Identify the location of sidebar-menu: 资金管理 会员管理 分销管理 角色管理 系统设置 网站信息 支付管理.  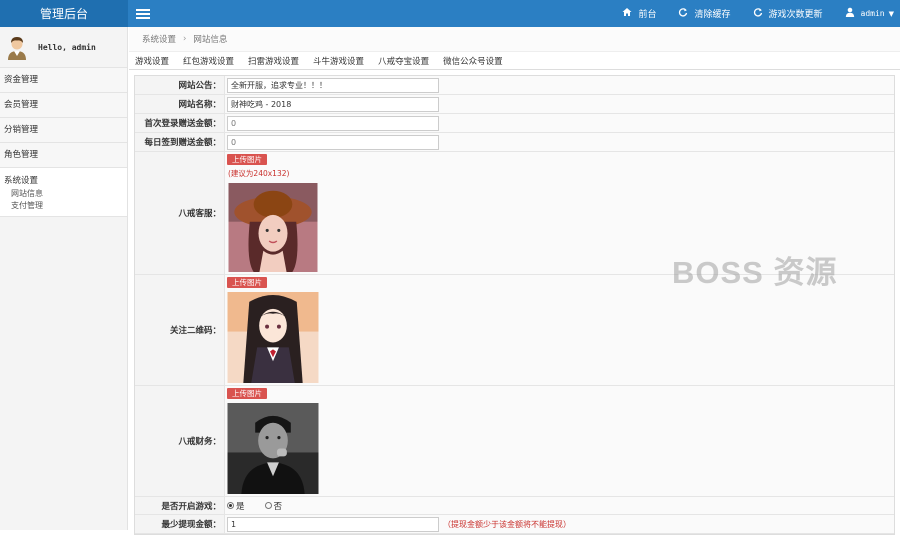
(63, 142).